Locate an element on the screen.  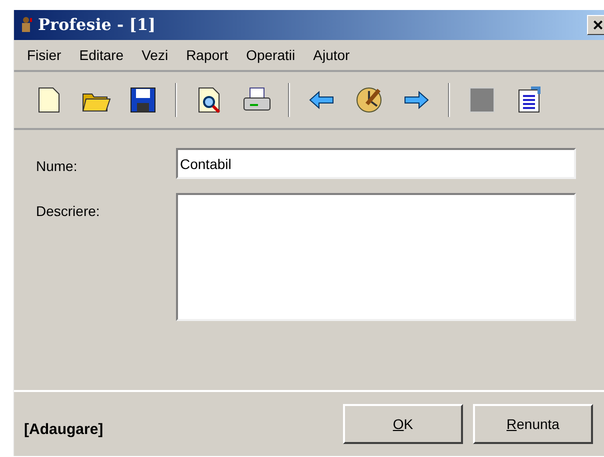
window-title: Profesie - [1] is located at coordinates (97, 25).